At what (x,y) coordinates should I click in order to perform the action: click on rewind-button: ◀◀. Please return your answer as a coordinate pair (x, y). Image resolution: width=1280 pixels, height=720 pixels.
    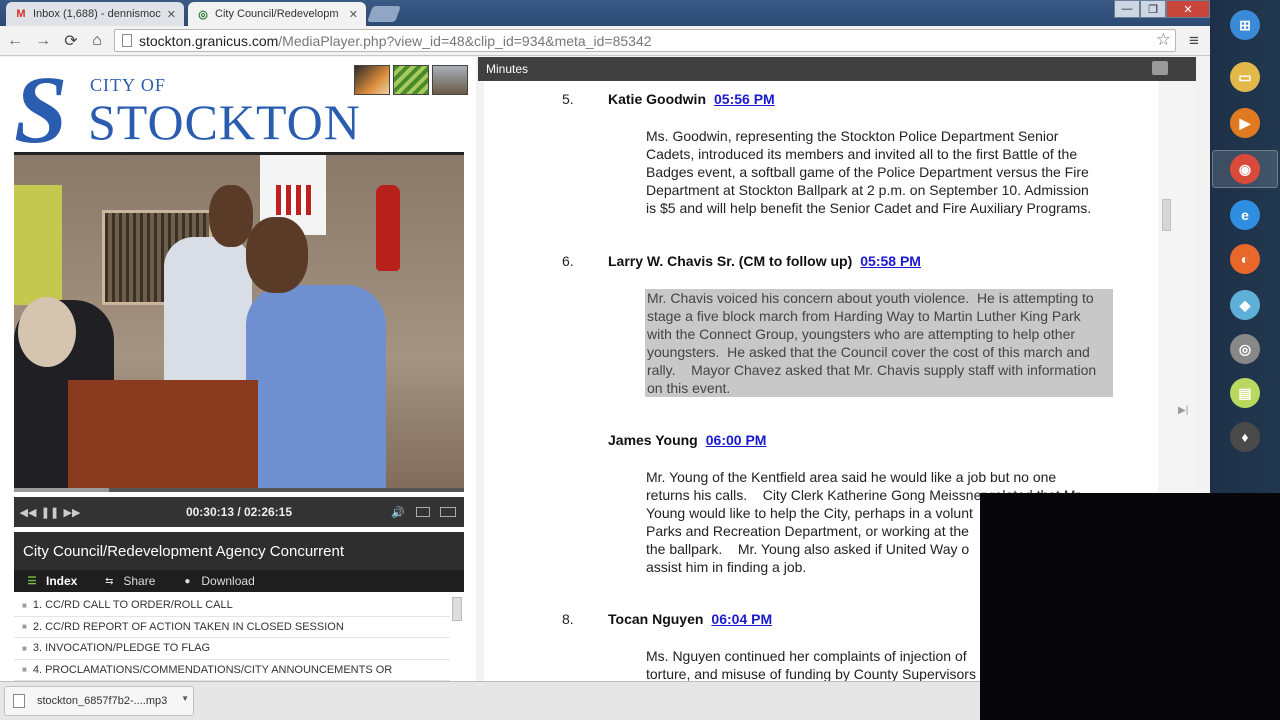
    Looking at the image, I should click on (28, 512).